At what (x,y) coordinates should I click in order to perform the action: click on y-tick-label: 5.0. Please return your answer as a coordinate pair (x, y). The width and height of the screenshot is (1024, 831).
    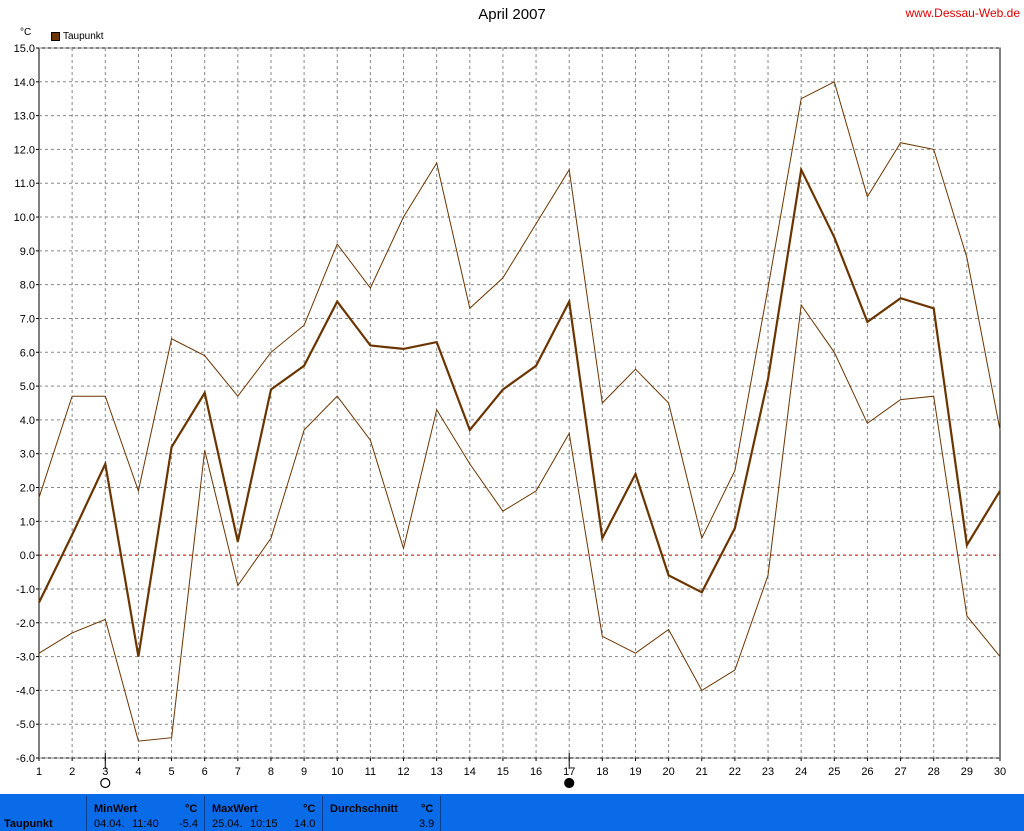
    Looking at the image, I should click on (27, 387).